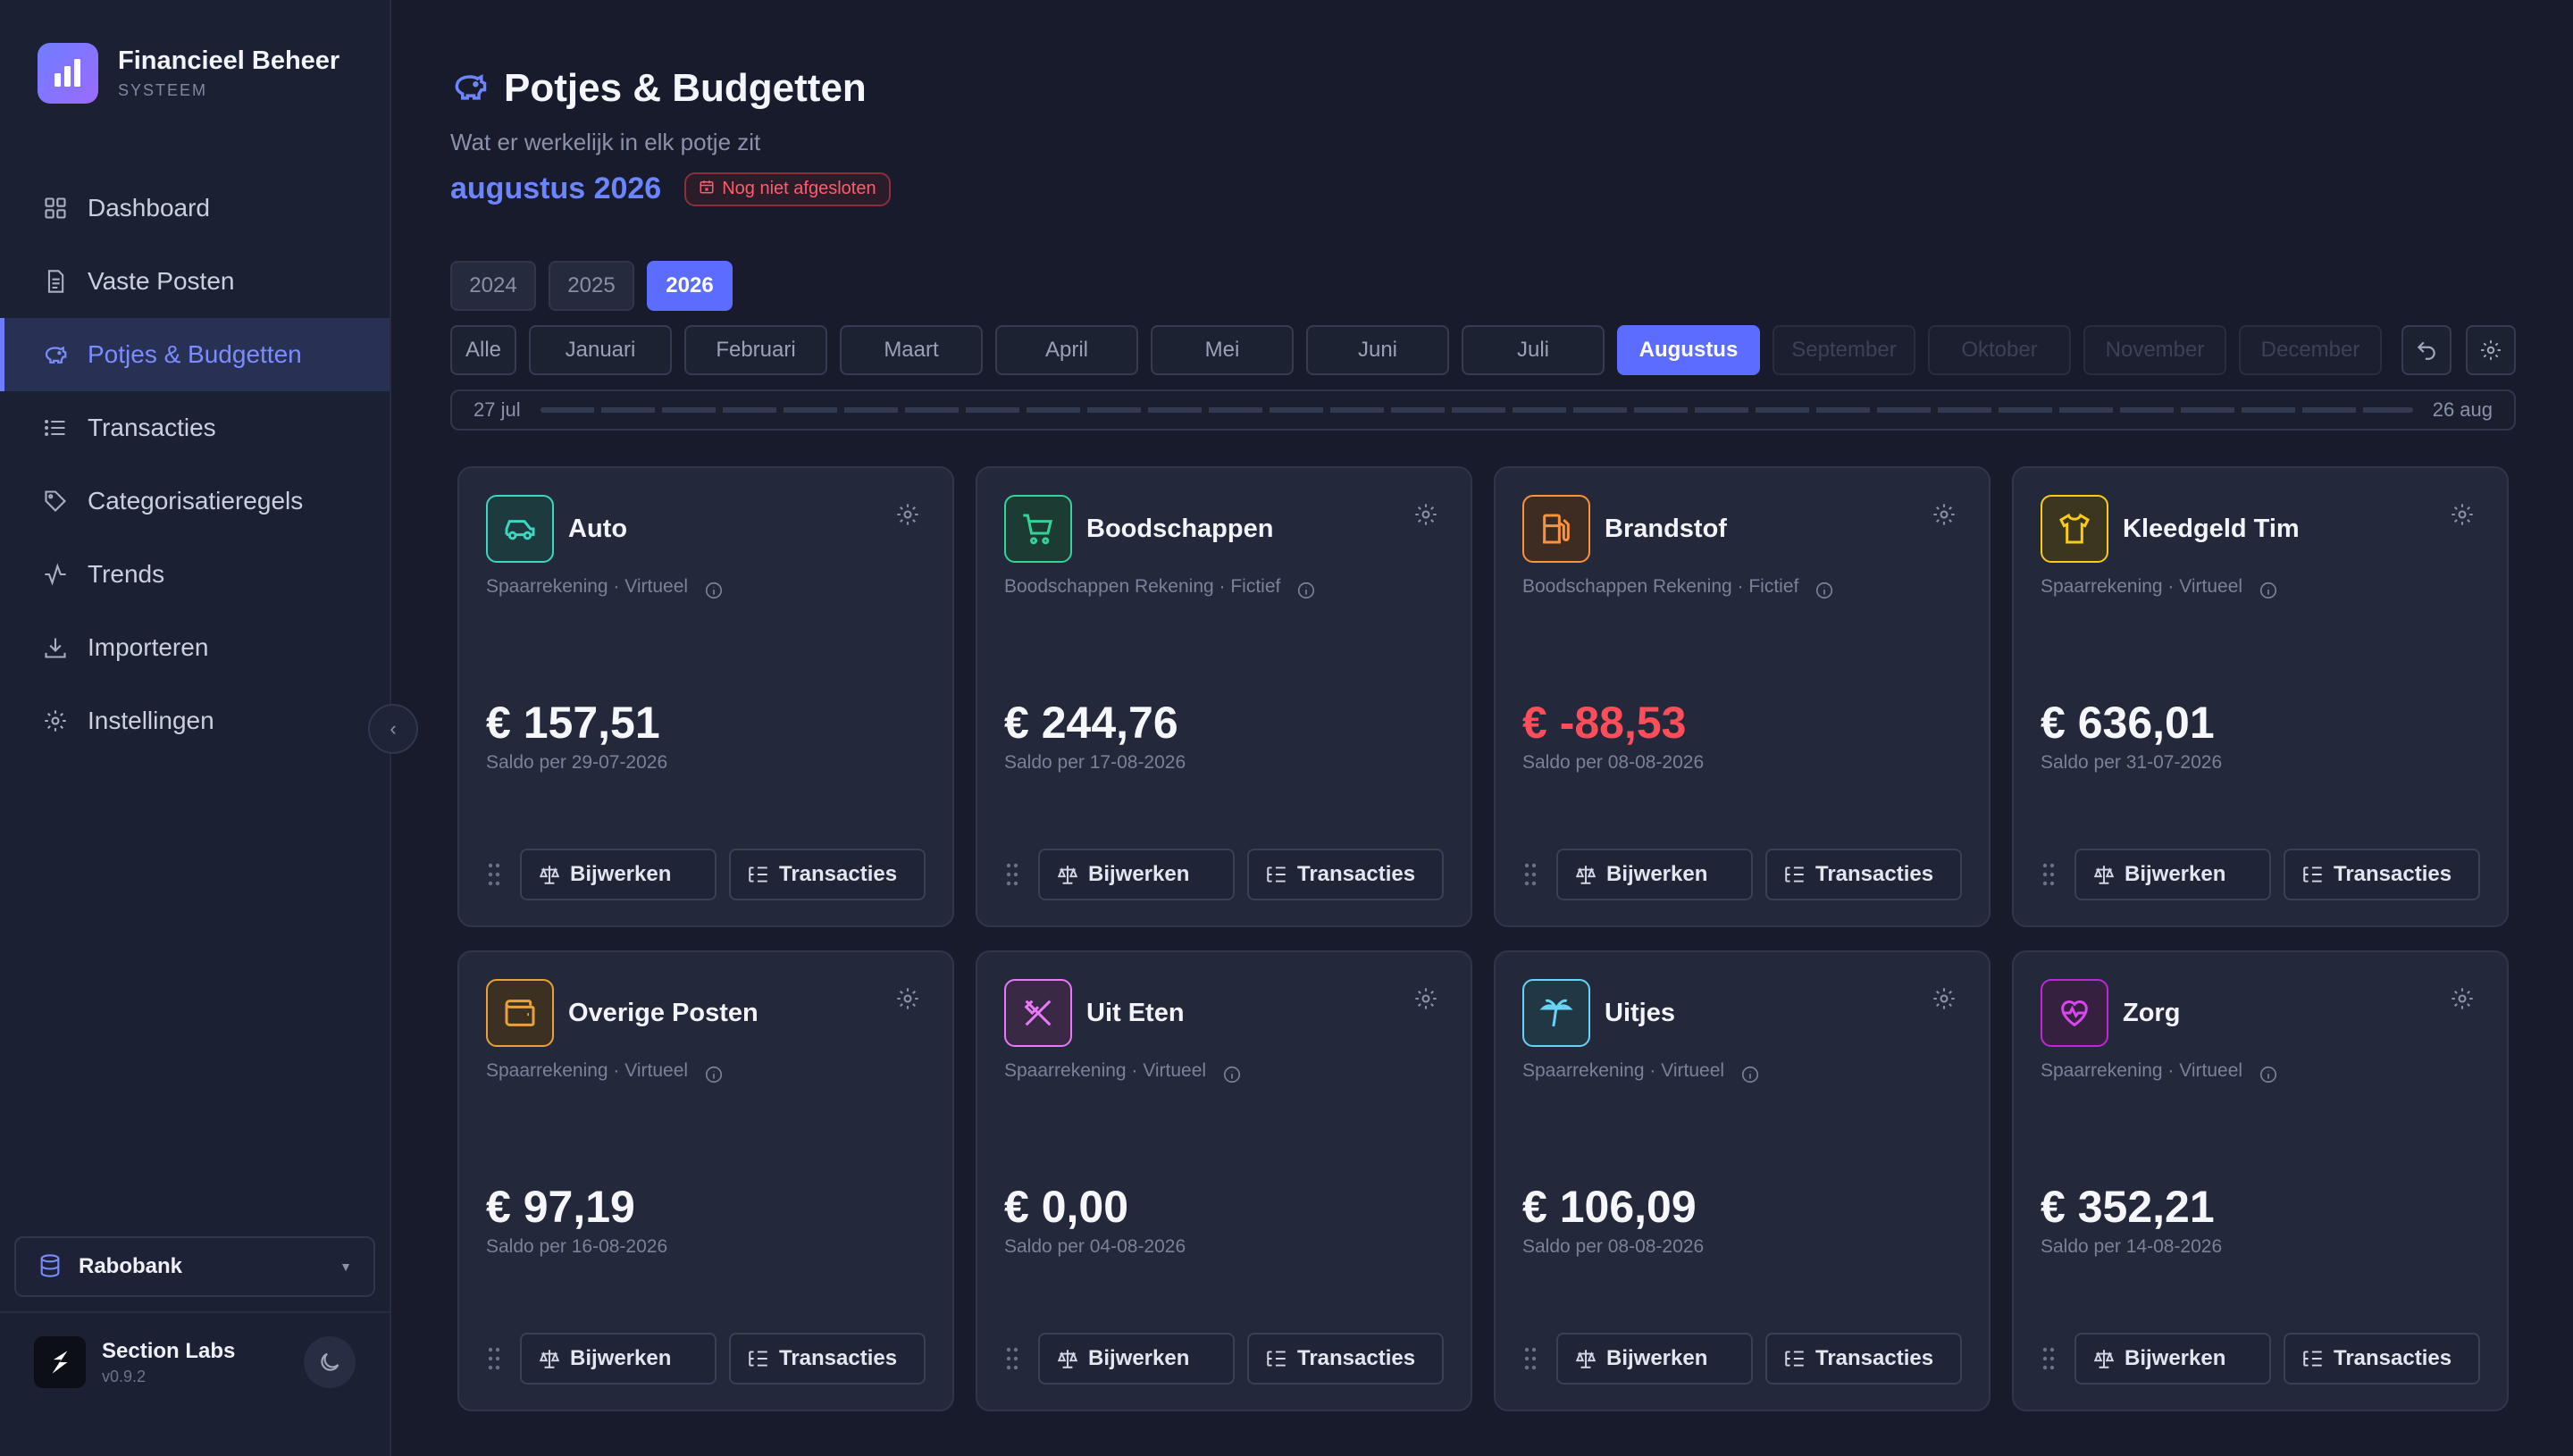  I want to click on date-range-bar: 27 jul 26 aug, so click(1483, 410).